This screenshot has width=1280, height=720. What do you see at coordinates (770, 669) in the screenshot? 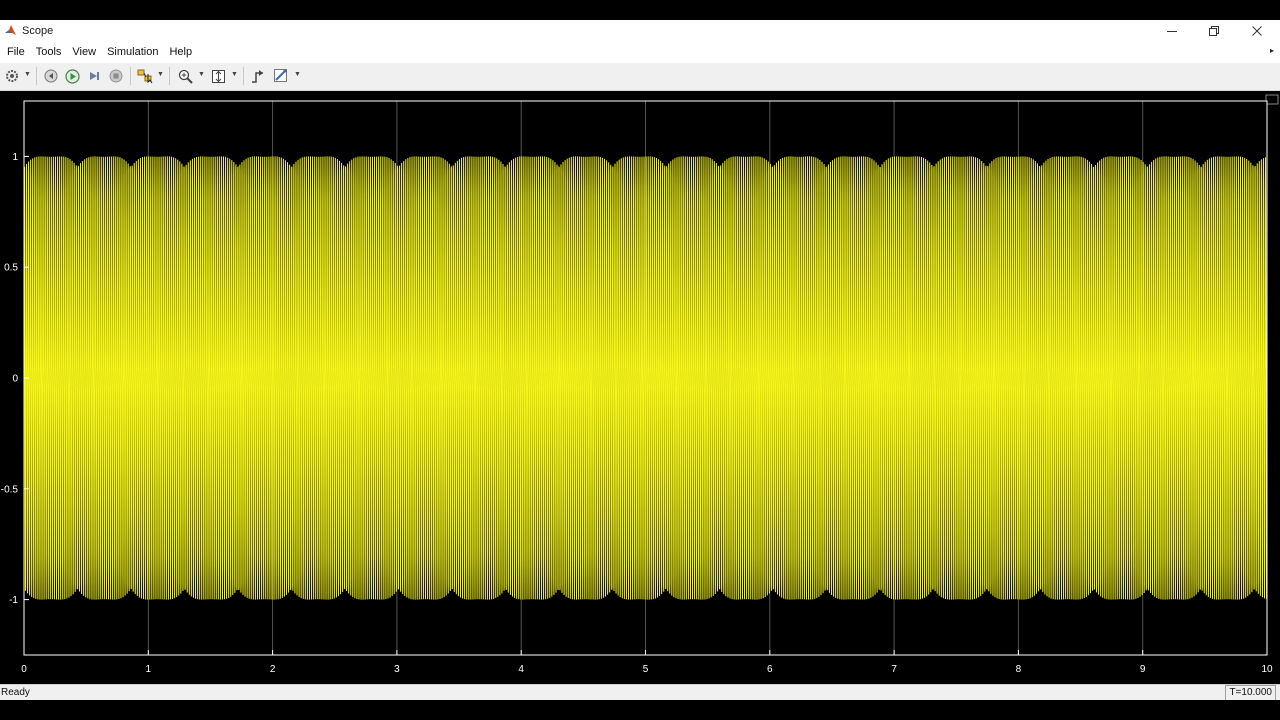
I see `x-tick-label: 6` at bounding box center [770, 669].